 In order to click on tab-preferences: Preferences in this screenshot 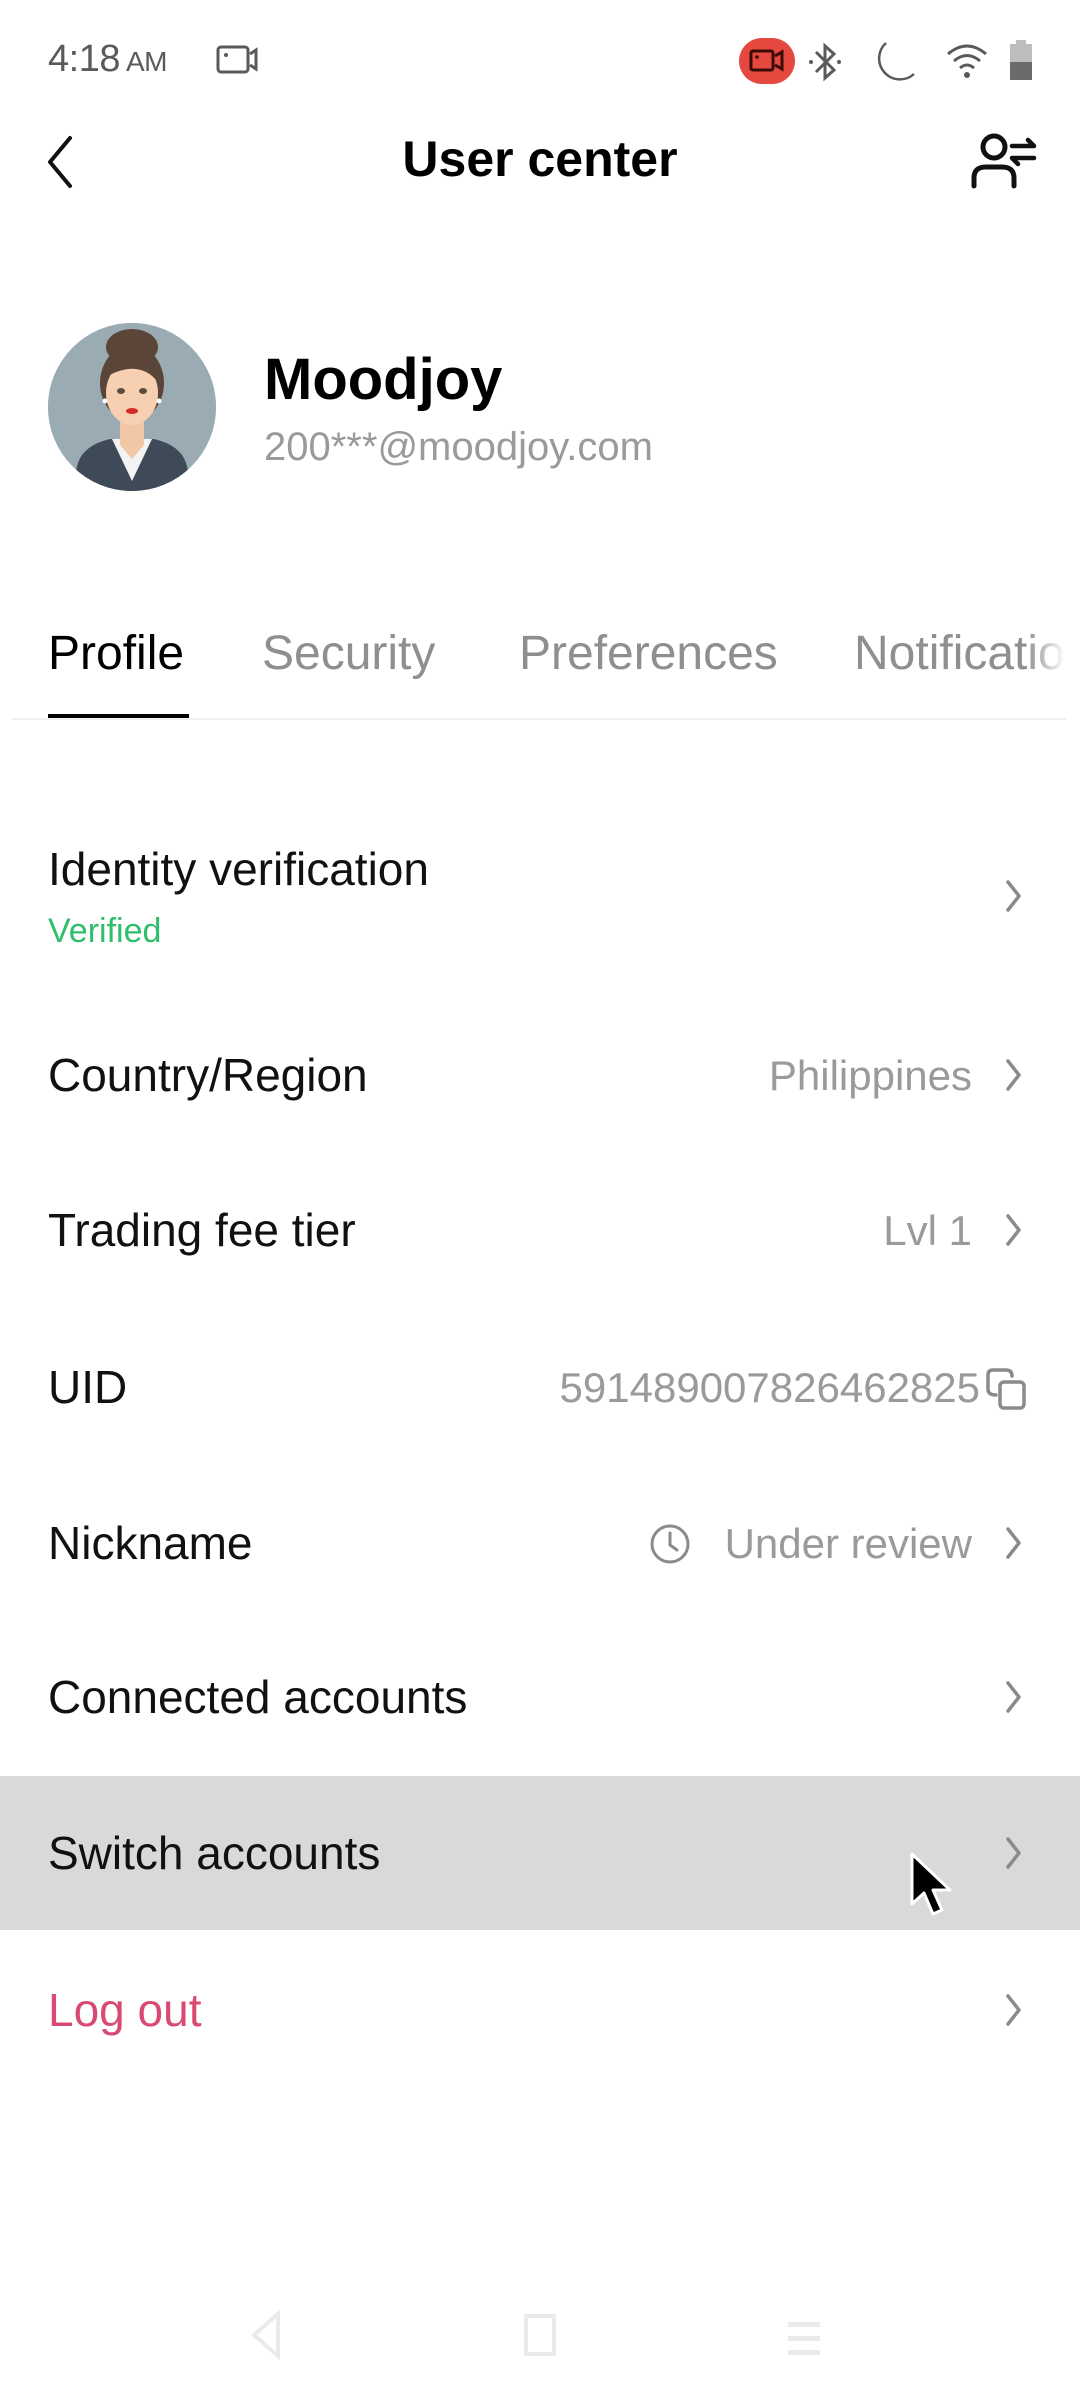, I will do `click(648, 653)`.